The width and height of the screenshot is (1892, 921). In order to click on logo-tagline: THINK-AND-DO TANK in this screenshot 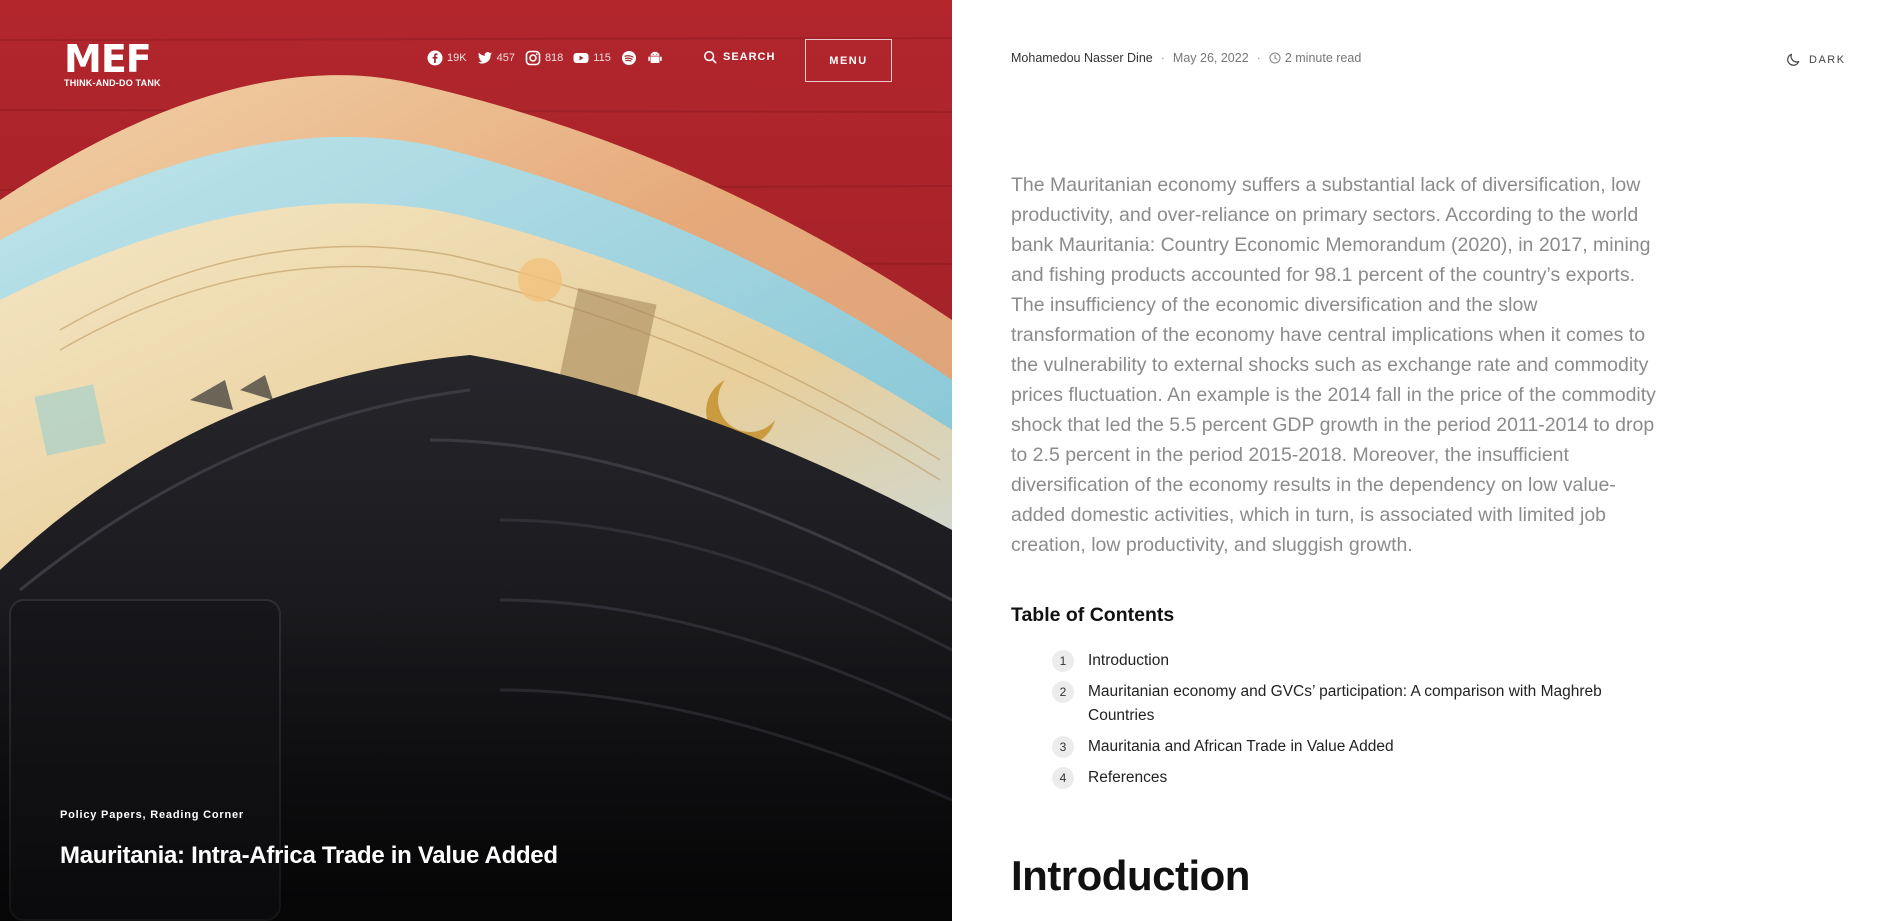, I will do `click(112, 83)`.